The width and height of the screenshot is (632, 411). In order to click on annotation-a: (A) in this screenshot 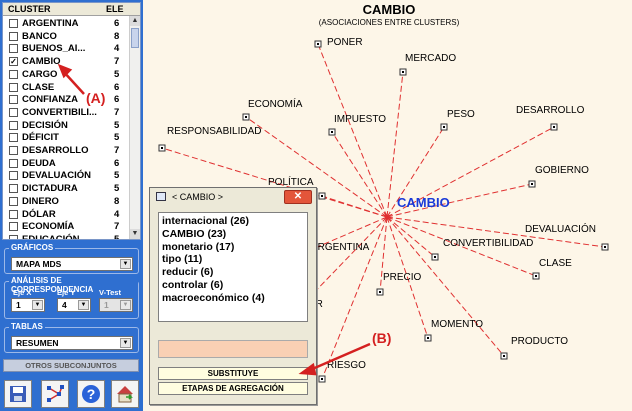, I will do `click(96, 98)`.